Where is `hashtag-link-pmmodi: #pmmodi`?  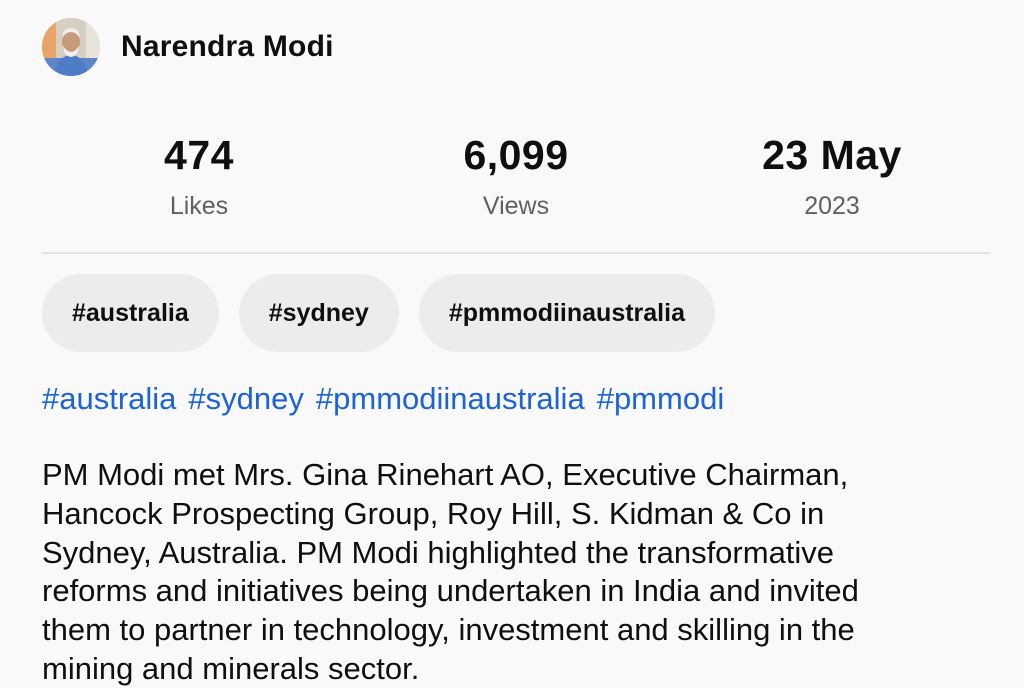
hashtag-link-pmmodi: #pmmodi is located at coordinates (661, 398).